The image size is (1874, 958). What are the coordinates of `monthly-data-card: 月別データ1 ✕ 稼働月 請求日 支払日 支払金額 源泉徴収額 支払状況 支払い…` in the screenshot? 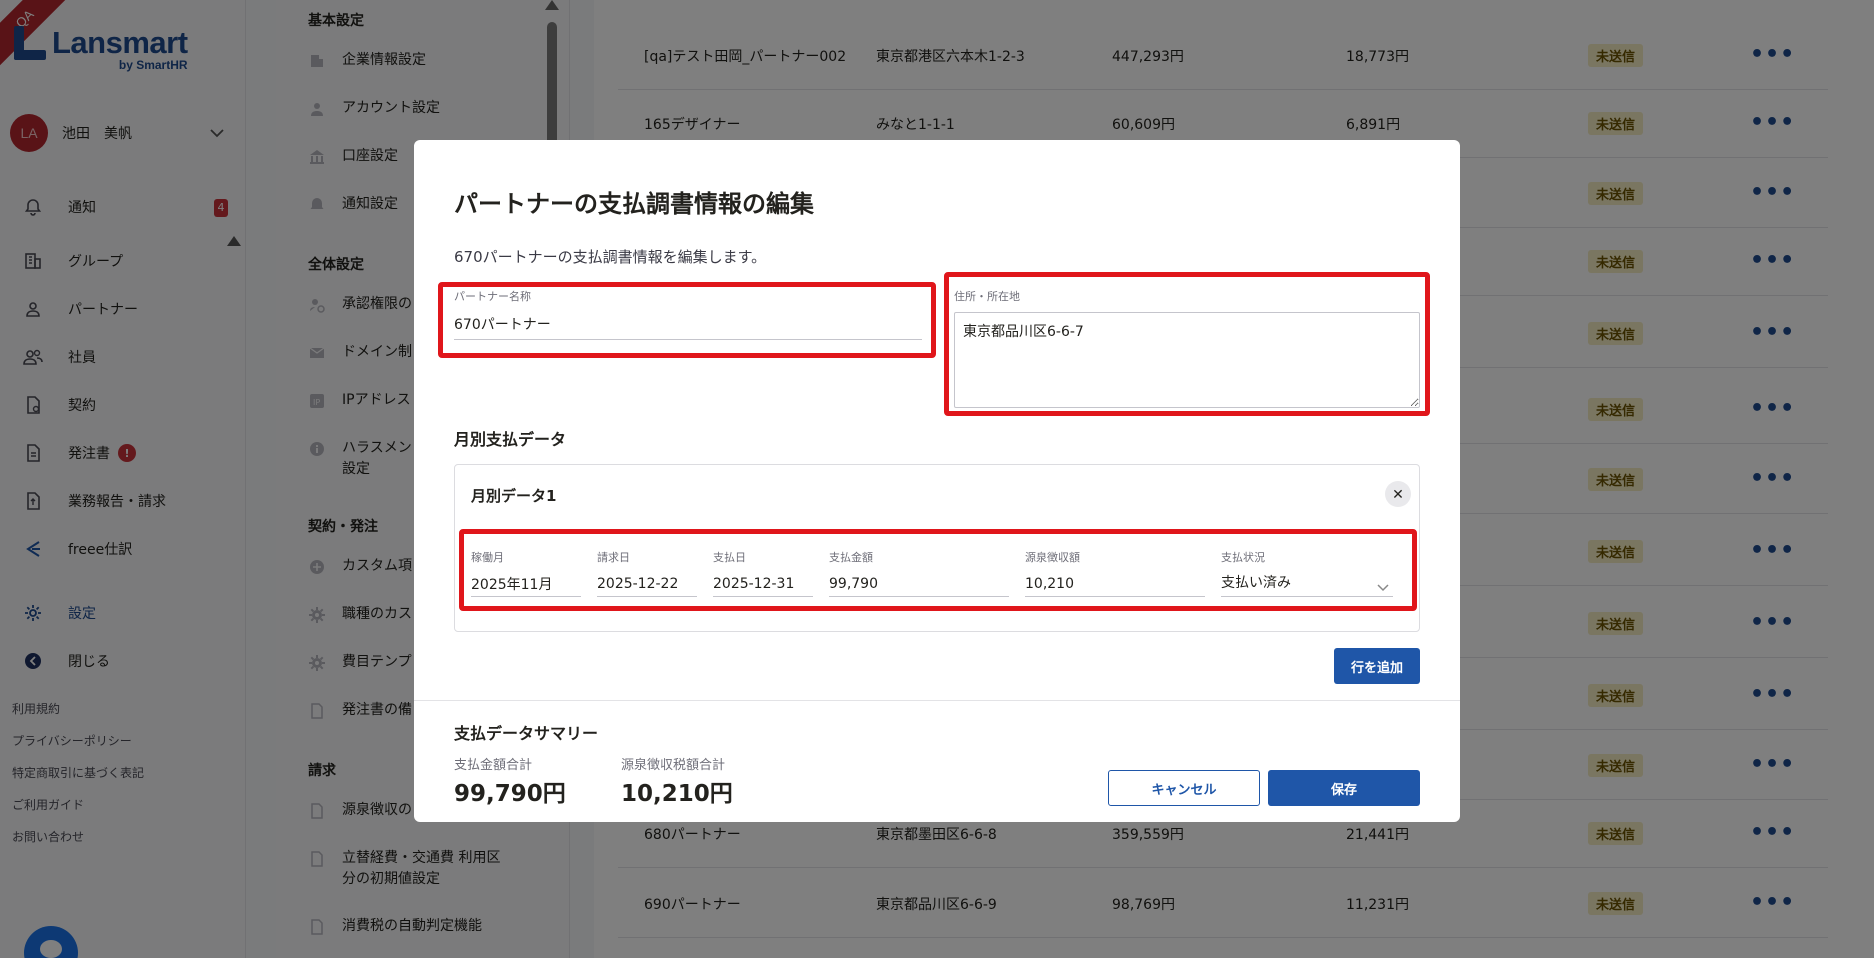 It's located at (937, 548).